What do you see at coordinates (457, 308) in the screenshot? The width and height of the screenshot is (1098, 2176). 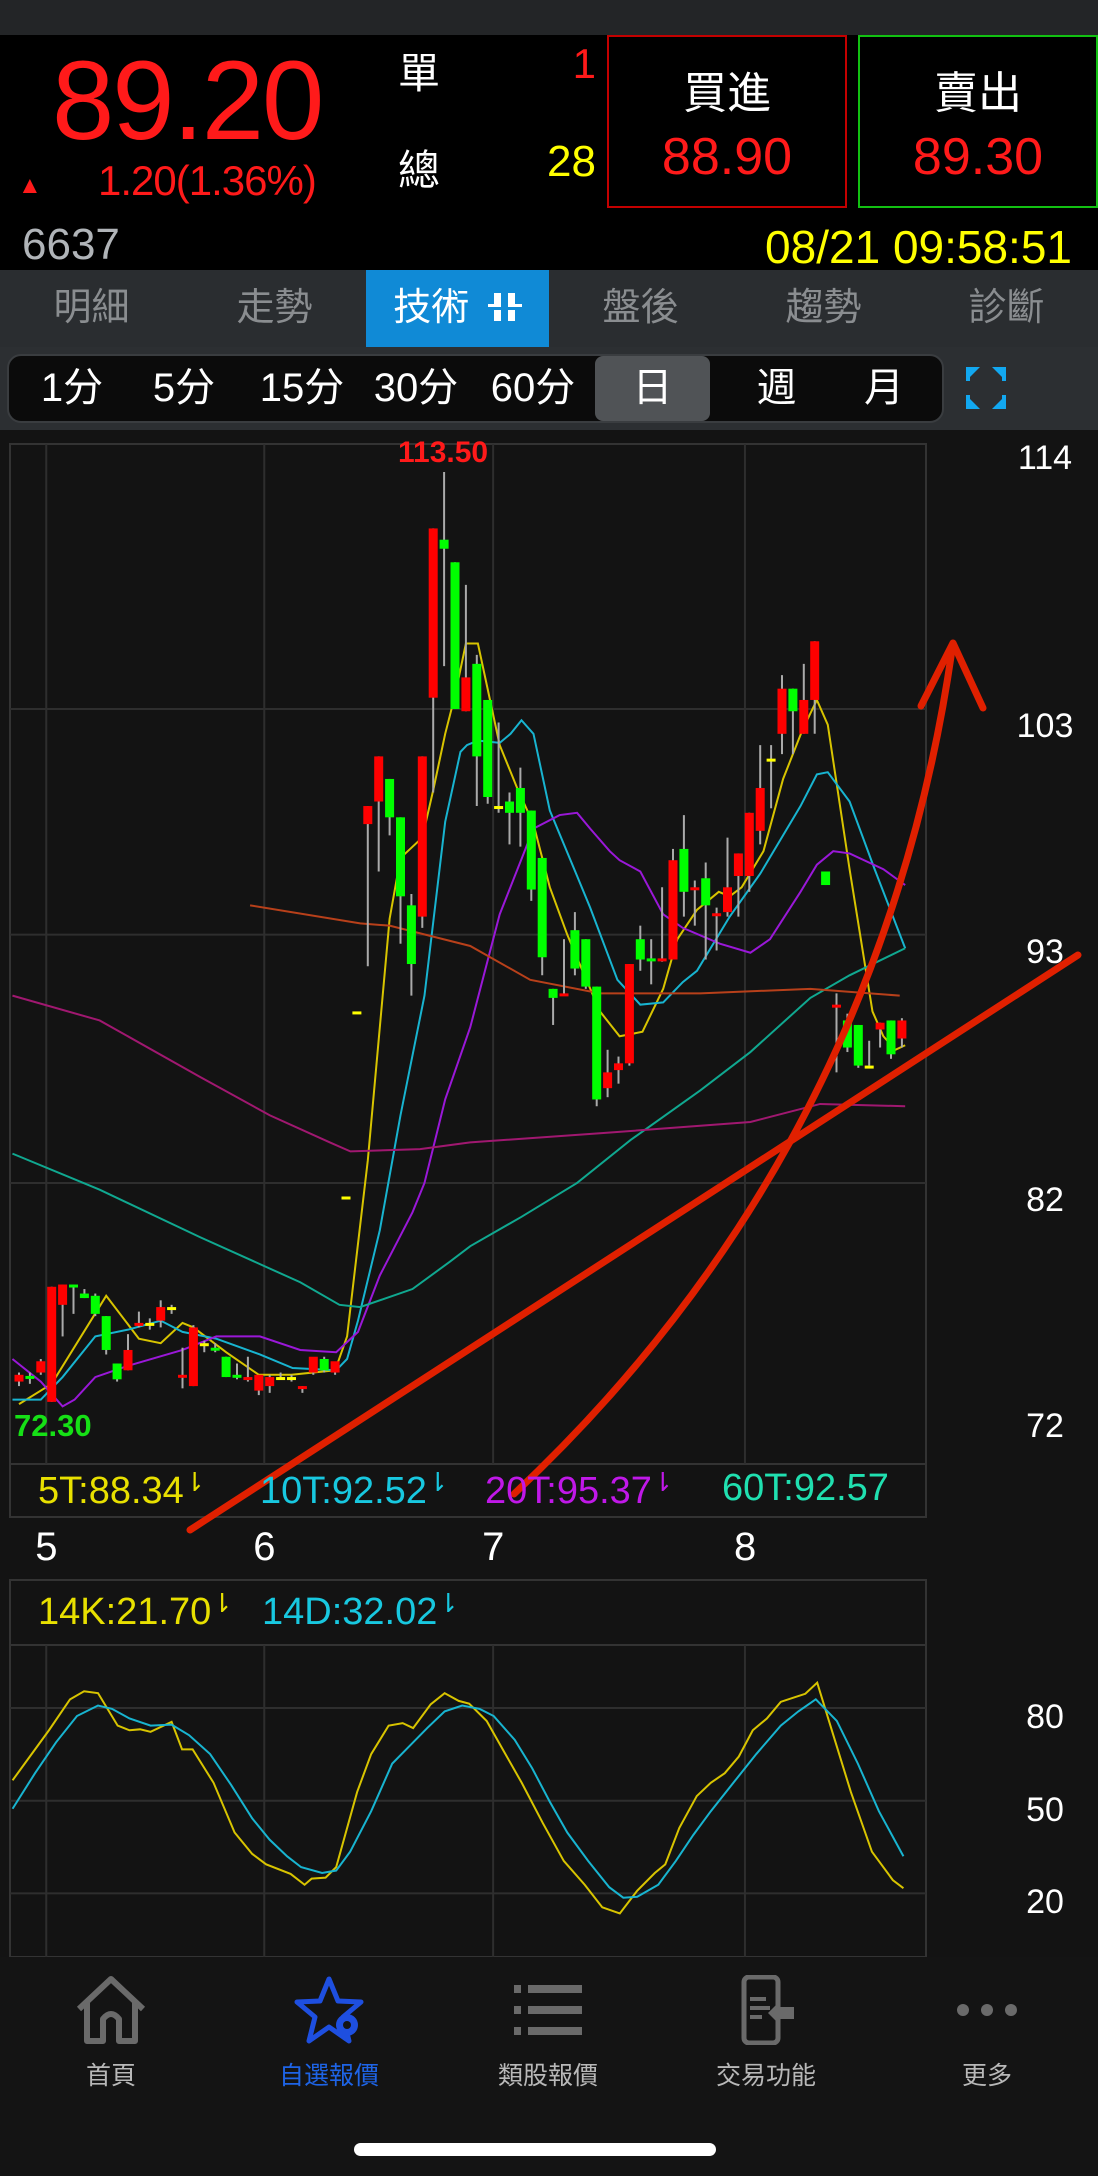 I see `tab-technical: 技術` at bounding box center [457, 308].